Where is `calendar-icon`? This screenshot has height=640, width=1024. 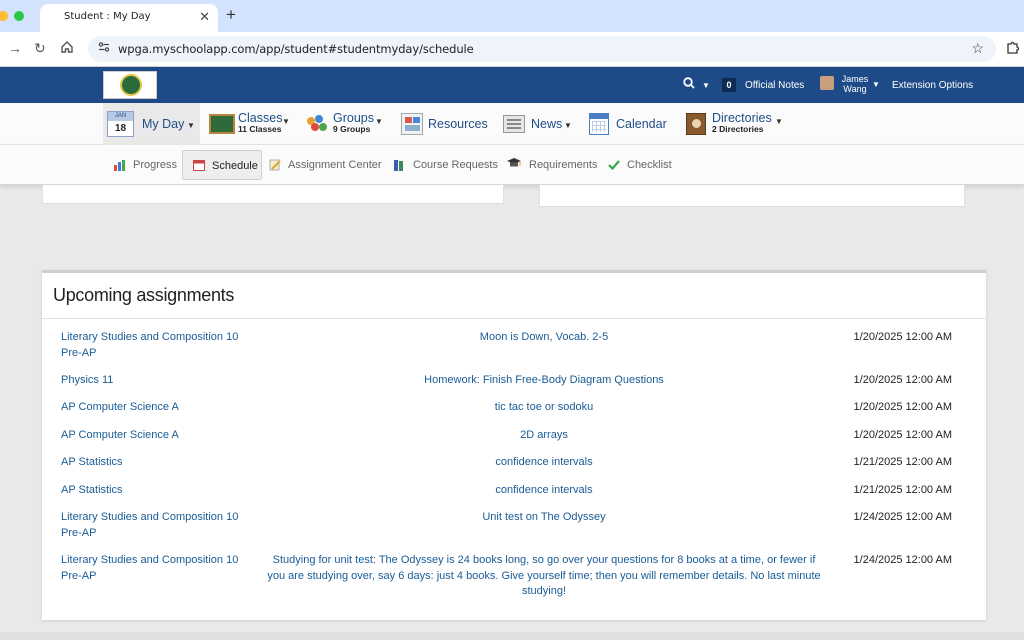 calendar-icon is located at coordinates (599, 124).